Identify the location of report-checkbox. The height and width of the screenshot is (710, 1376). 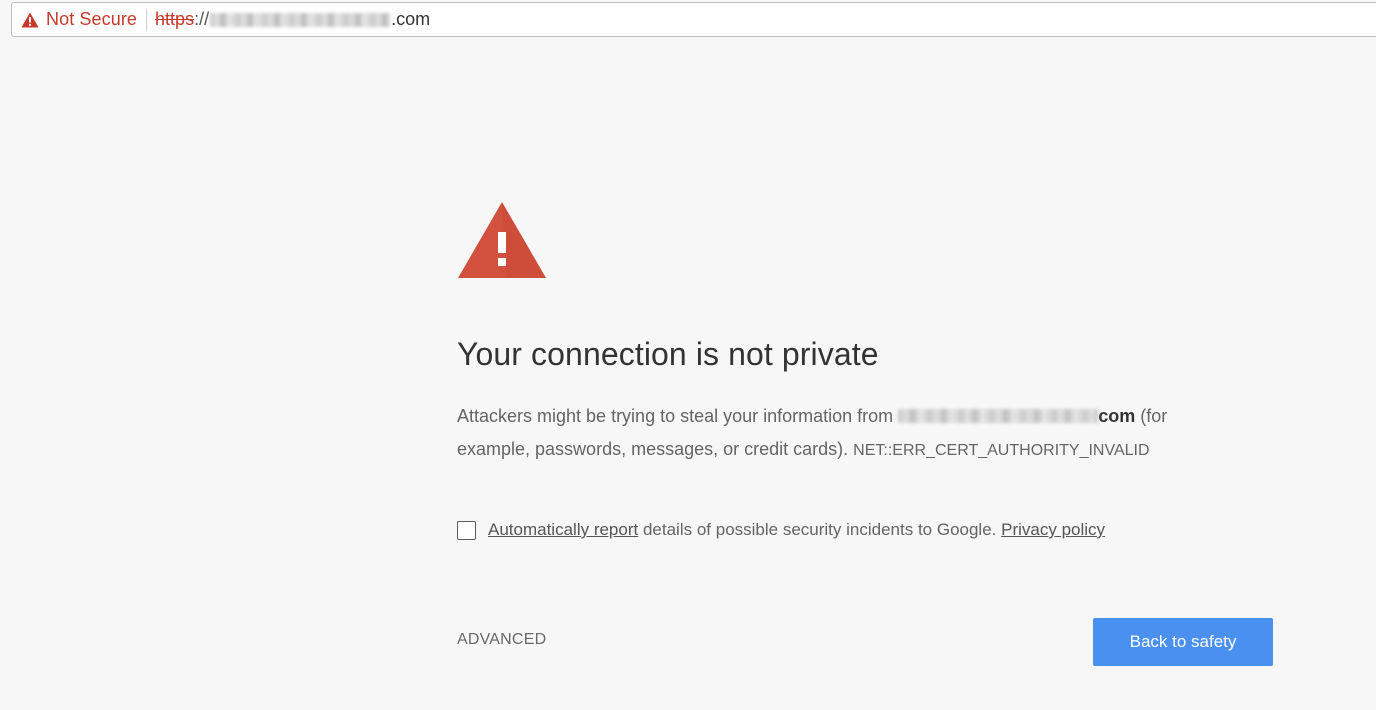
(466, 530).